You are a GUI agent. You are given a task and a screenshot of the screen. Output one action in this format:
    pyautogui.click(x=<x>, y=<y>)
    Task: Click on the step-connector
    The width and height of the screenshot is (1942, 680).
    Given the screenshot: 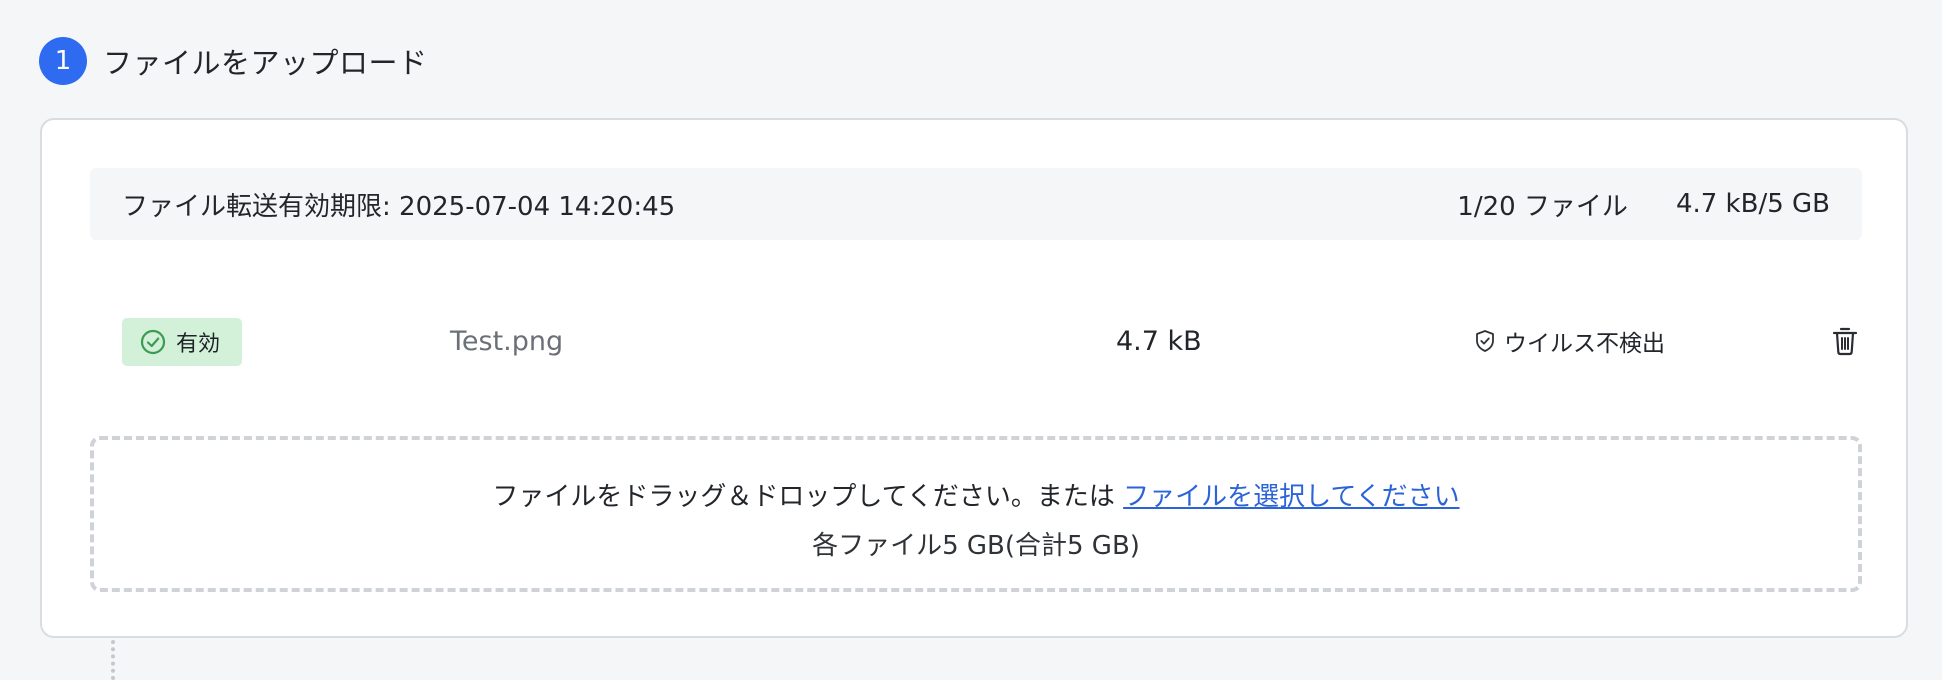 What is the action you would take?
    pyautogui.click(x=113, y=660)
    